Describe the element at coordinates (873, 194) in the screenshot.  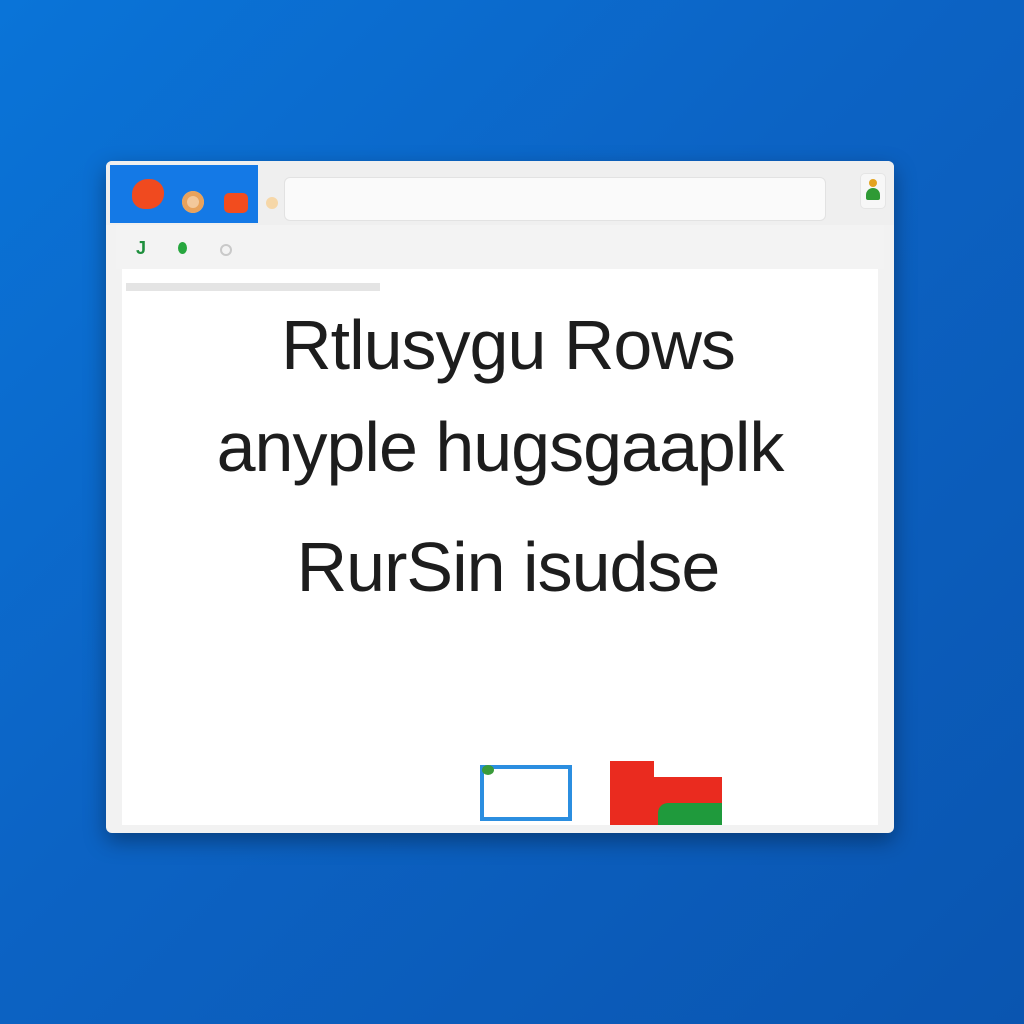
I see `profile-body-icon` at that location.